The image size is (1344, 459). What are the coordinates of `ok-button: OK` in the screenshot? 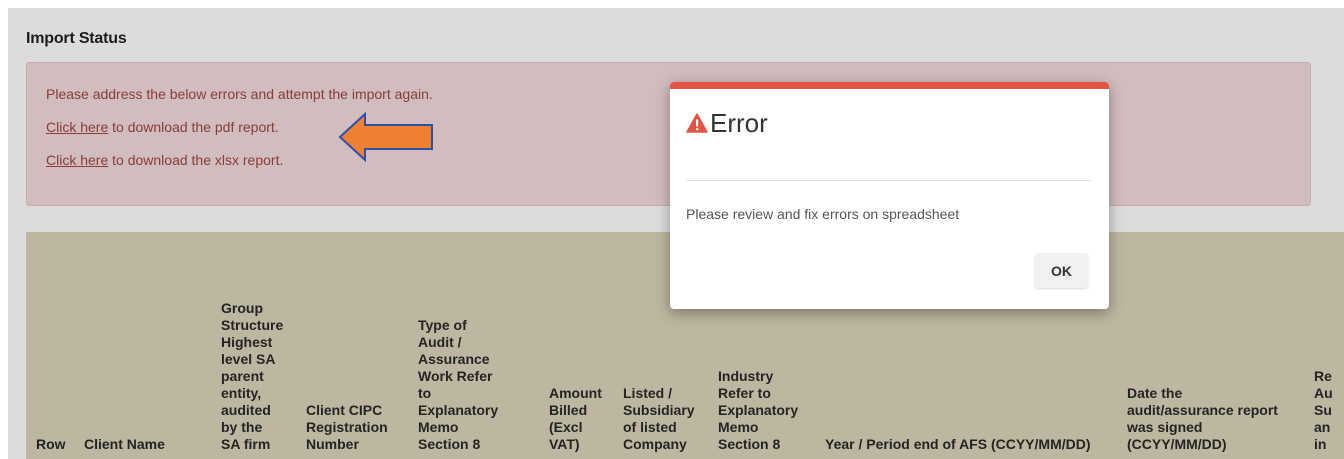 It's located at (1061, 270).